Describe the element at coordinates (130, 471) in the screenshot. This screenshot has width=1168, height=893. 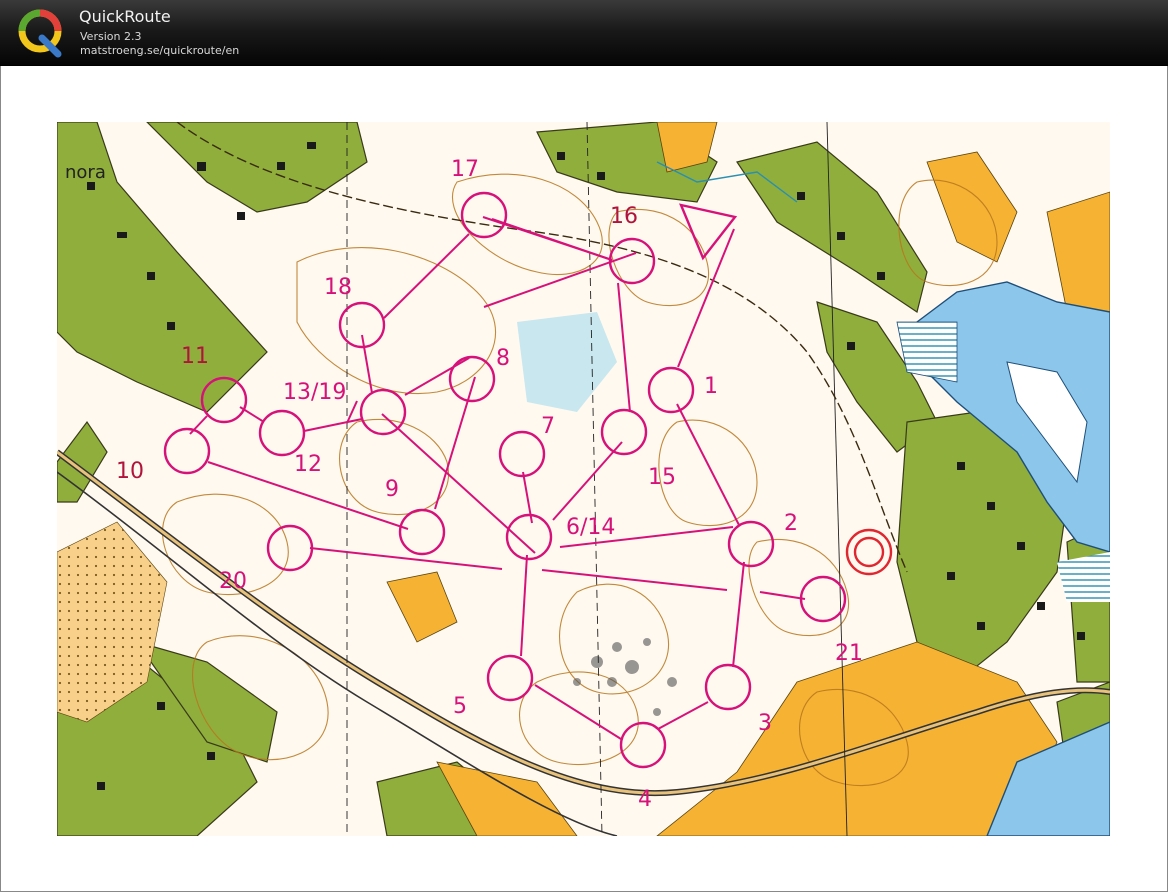
I see `control-label-10: 10` at that location.